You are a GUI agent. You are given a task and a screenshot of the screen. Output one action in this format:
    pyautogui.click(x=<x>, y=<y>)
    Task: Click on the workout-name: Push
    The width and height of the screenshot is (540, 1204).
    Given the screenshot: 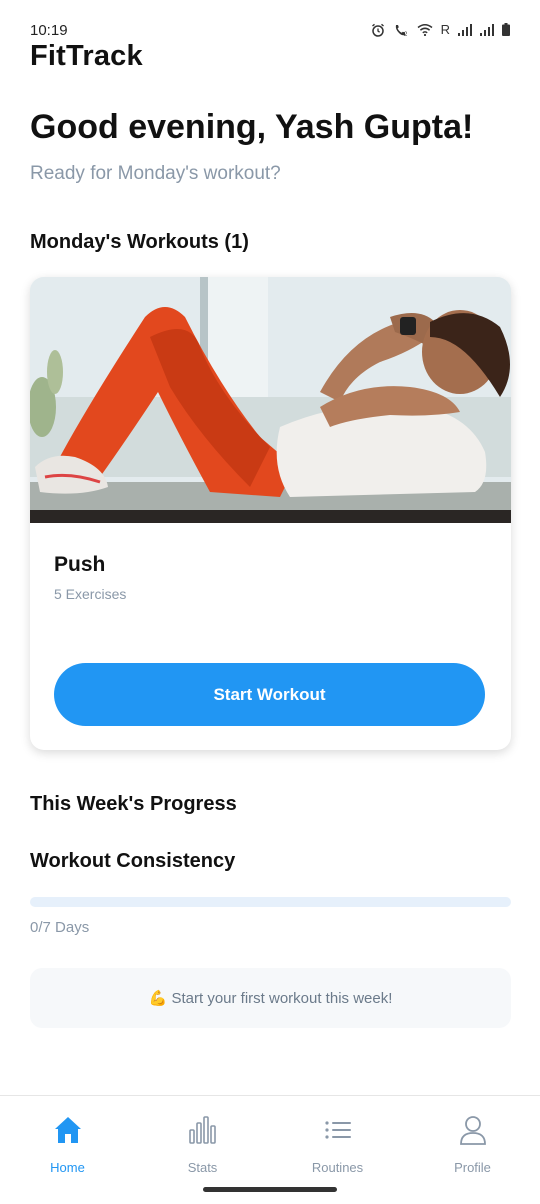 What is the action you would take?
    pyautogui.click(x=80, y=564)
    